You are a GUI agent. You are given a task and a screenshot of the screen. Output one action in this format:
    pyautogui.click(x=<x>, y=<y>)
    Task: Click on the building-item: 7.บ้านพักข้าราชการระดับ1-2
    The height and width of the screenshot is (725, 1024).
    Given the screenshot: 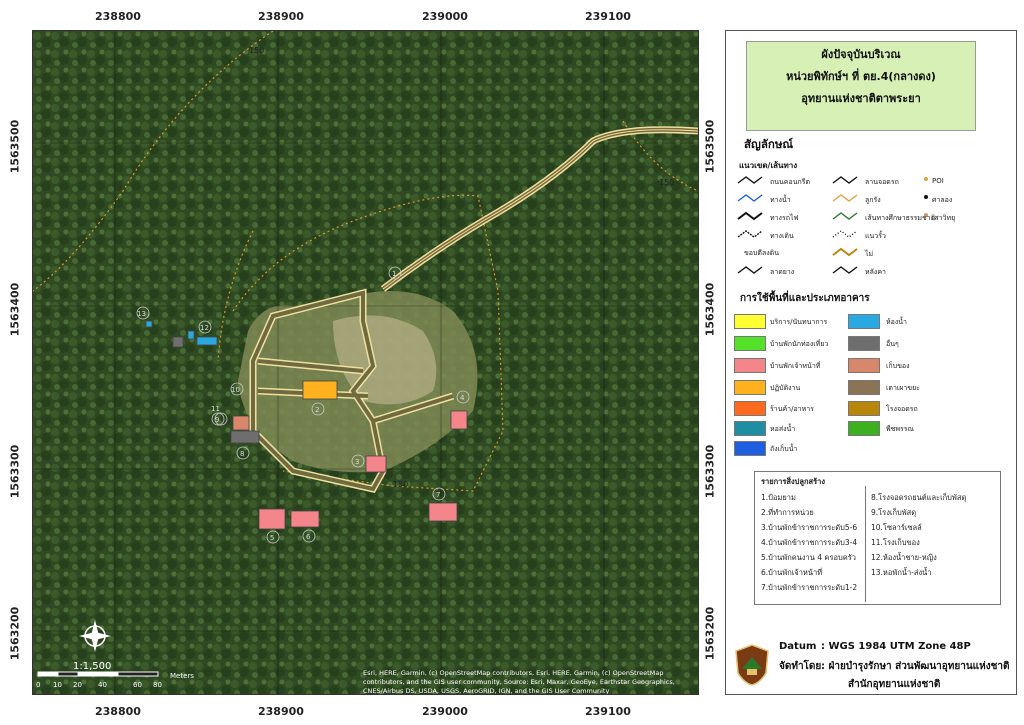 What is the action you would take?
    pyautogui.click(x=809, y=587)
    